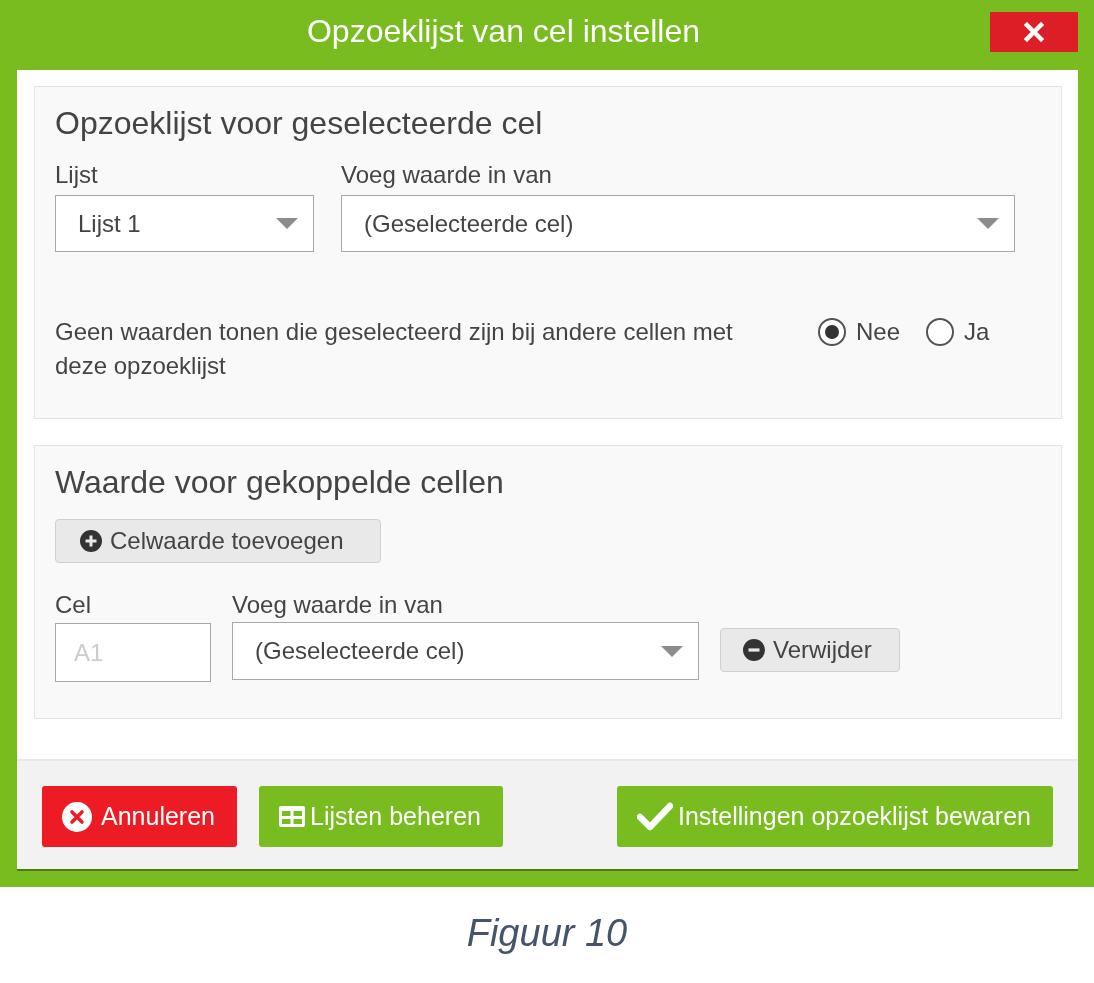 This screenshot has width=1094, height=983. Describe the element at coordinates (394, 349) in the screenshot. I see `option-text: Geen waarden tonen die geselecteerd zijn bij andere cellen met deze opzoeklijst` at that location.